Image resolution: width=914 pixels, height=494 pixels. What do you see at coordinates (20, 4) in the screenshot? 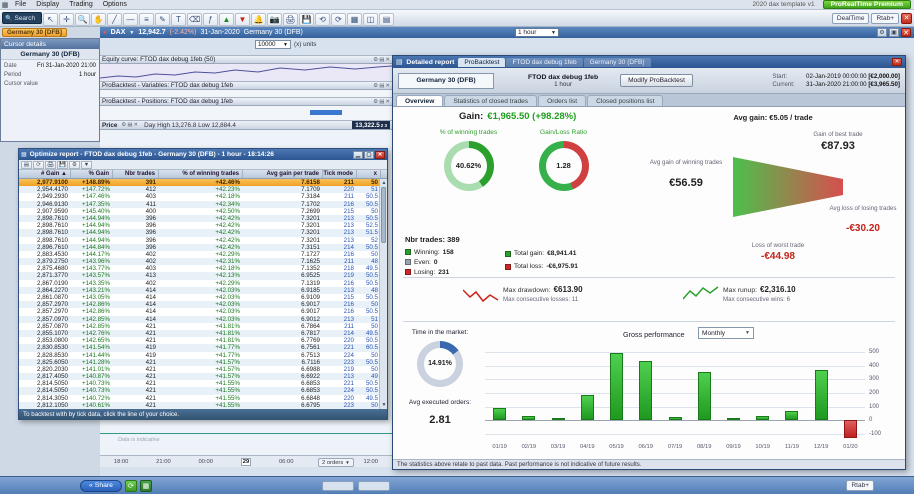
I see `menu-file: File` at bounding box center [20, 4].